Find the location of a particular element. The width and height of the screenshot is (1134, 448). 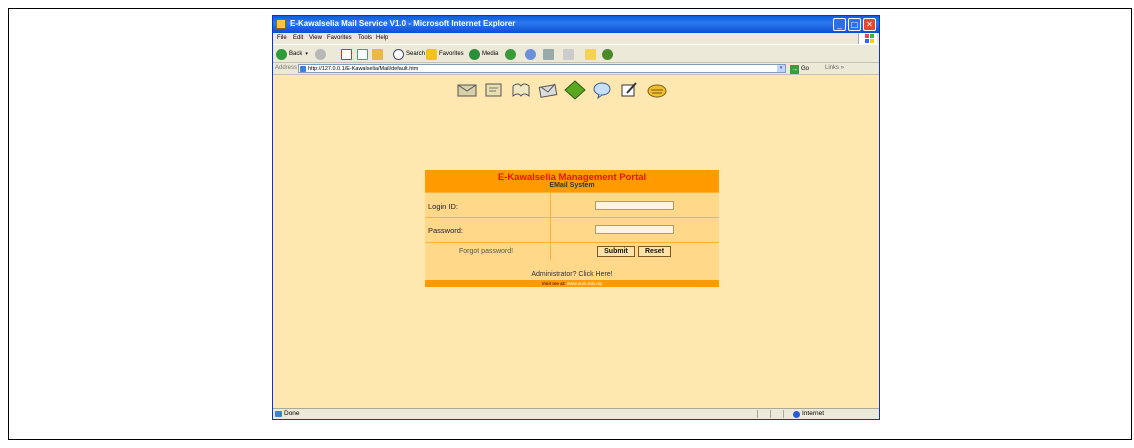

history-icon is located at coordinates (510, 54).